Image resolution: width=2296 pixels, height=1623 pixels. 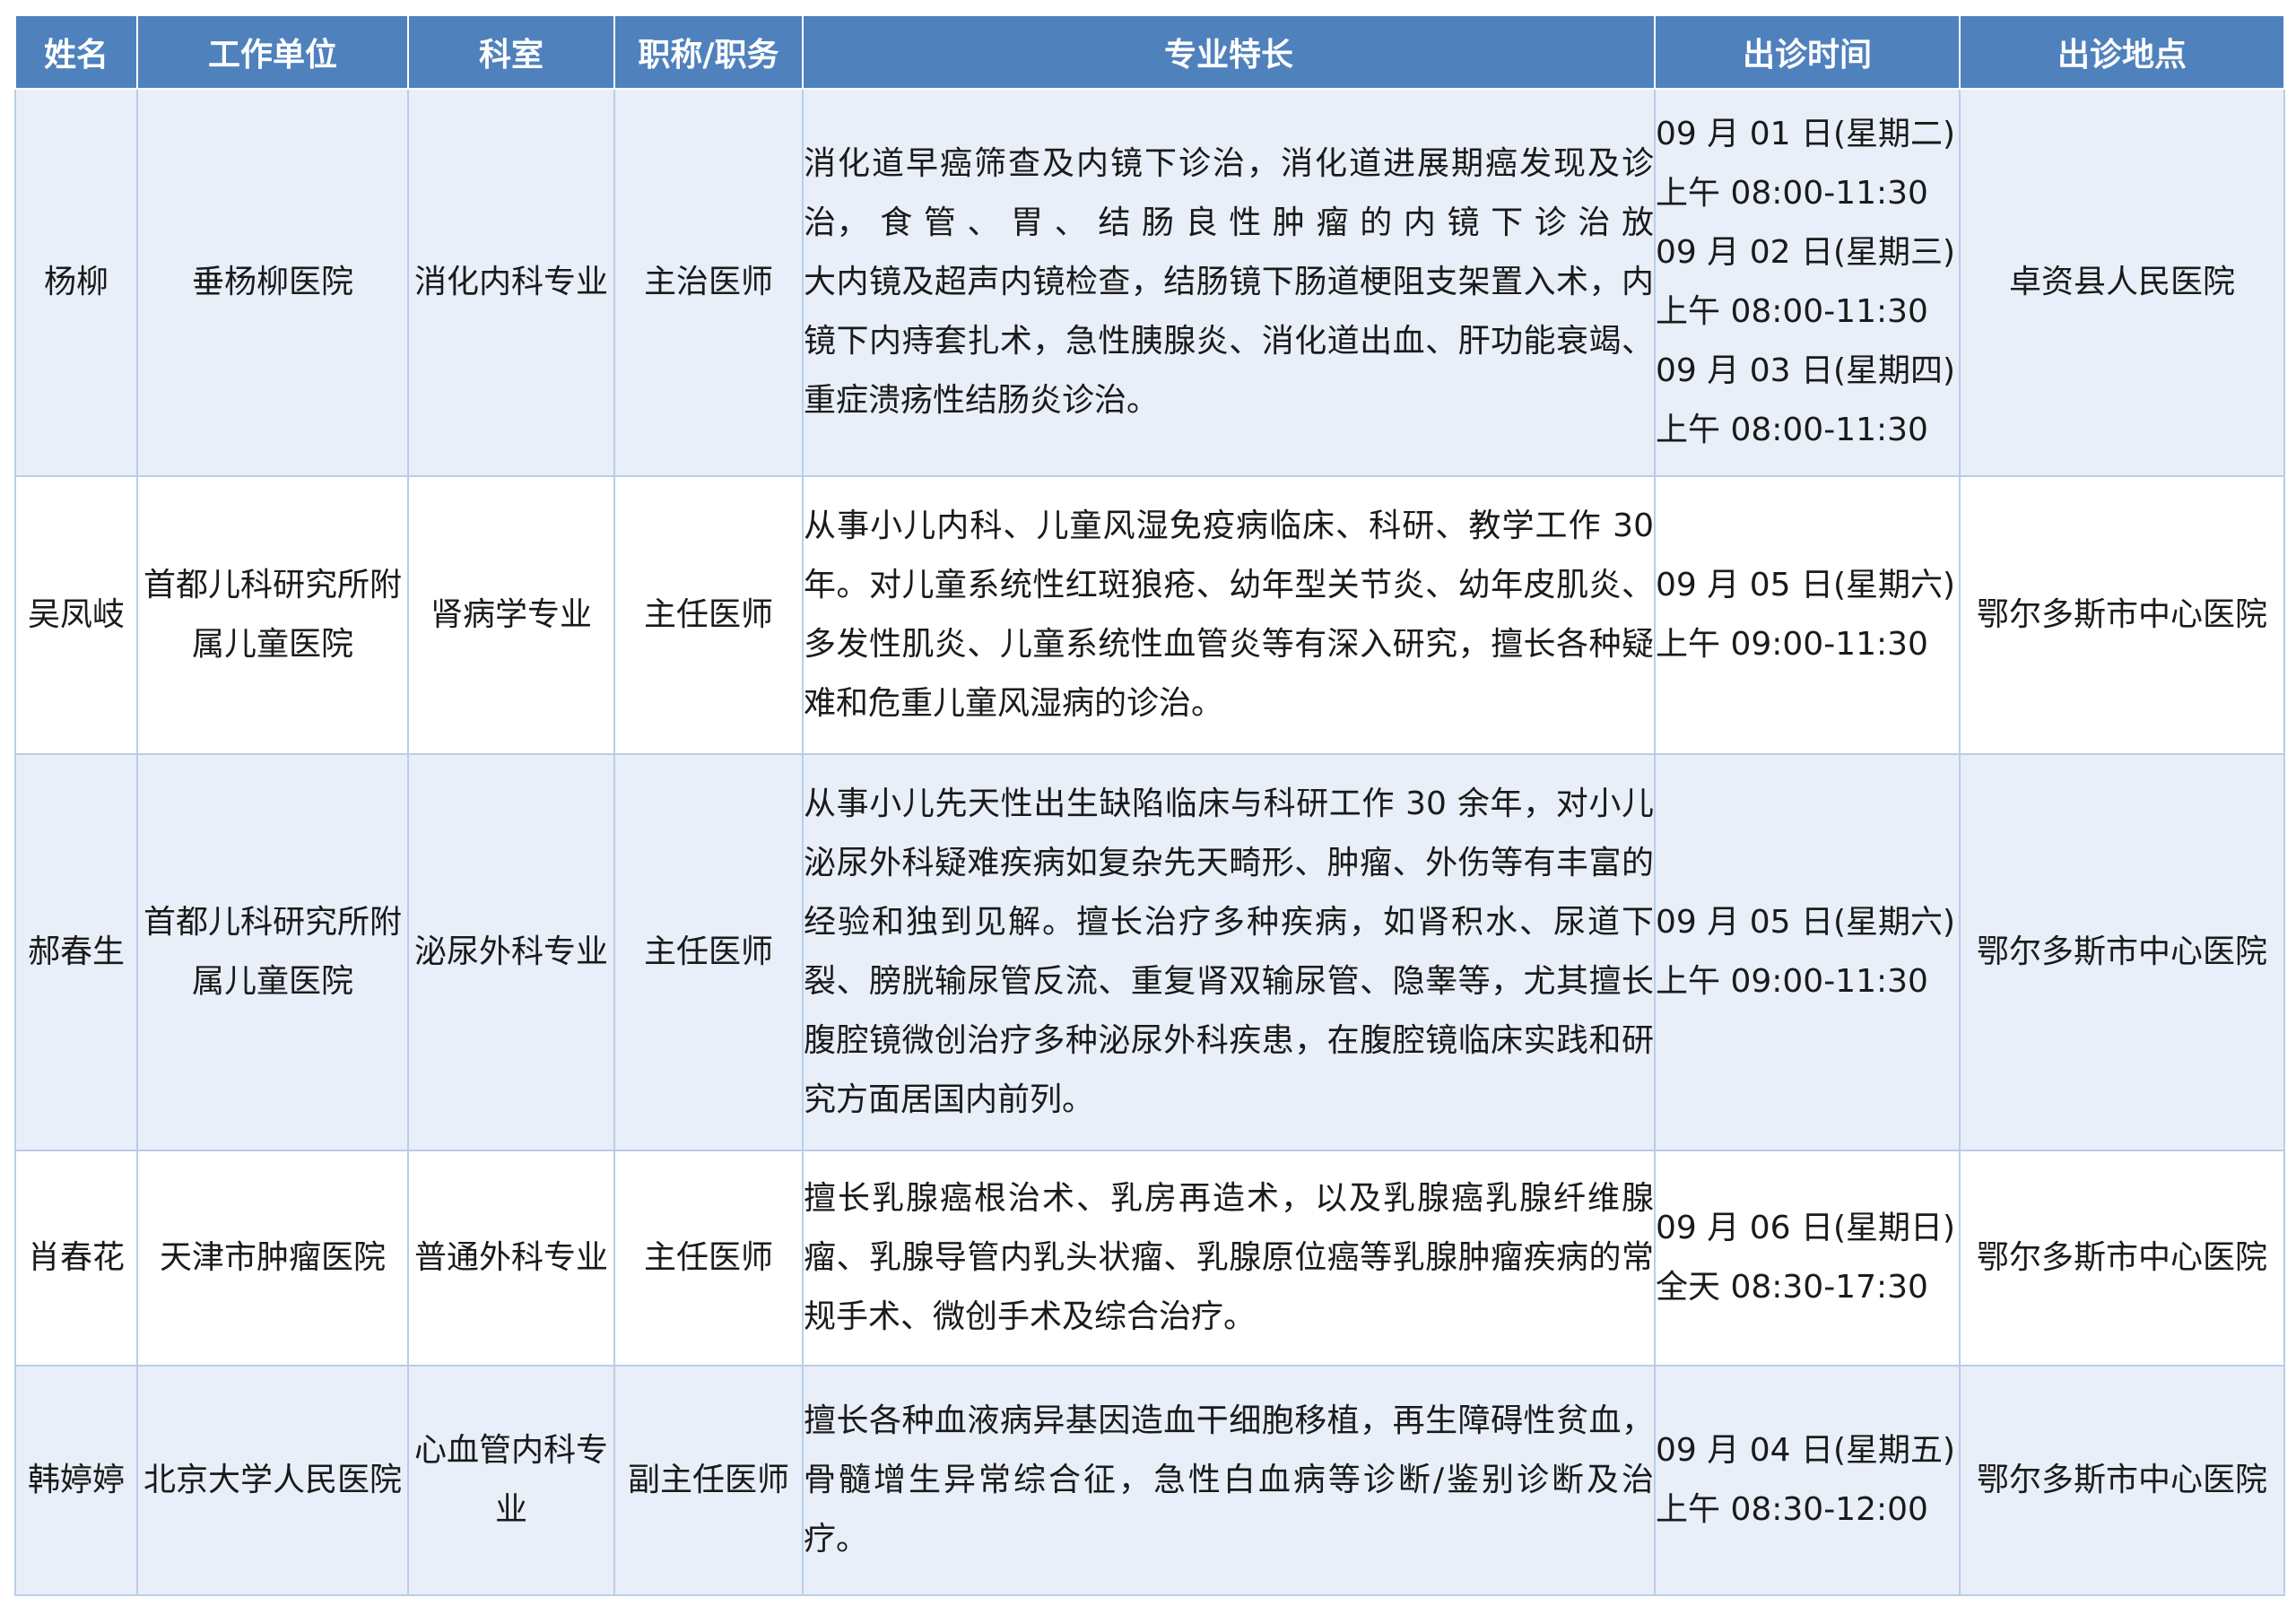 I want to click on cell-name: 韩婷婷, so click(x=76, y=1480).